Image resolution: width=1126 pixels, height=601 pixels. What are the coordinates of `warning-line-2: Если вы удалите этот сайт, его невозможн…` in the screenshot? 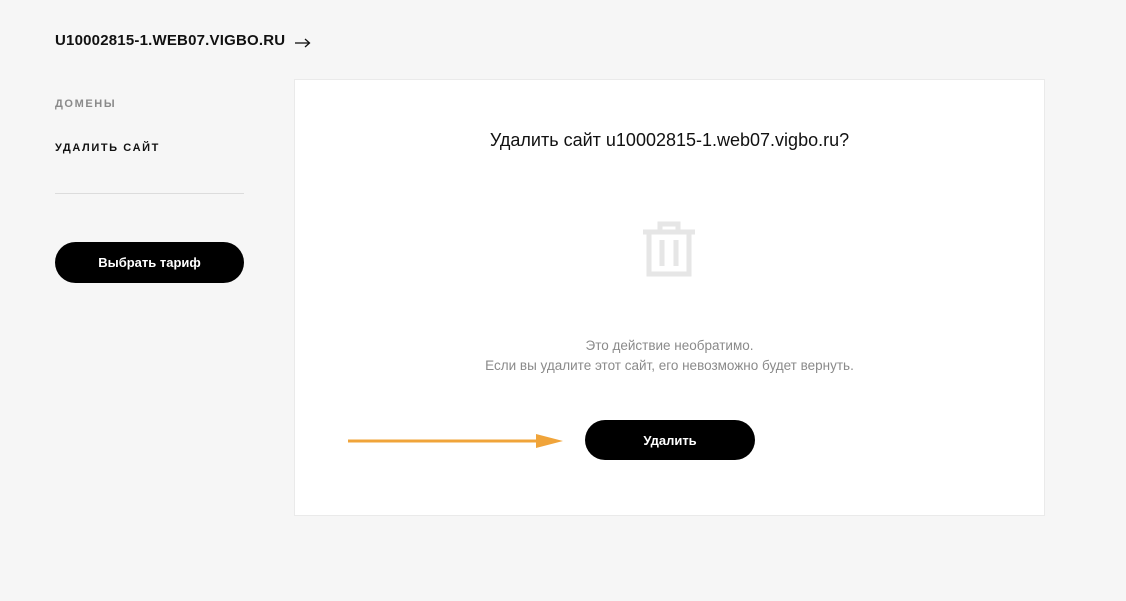 It's located at (669, 365).